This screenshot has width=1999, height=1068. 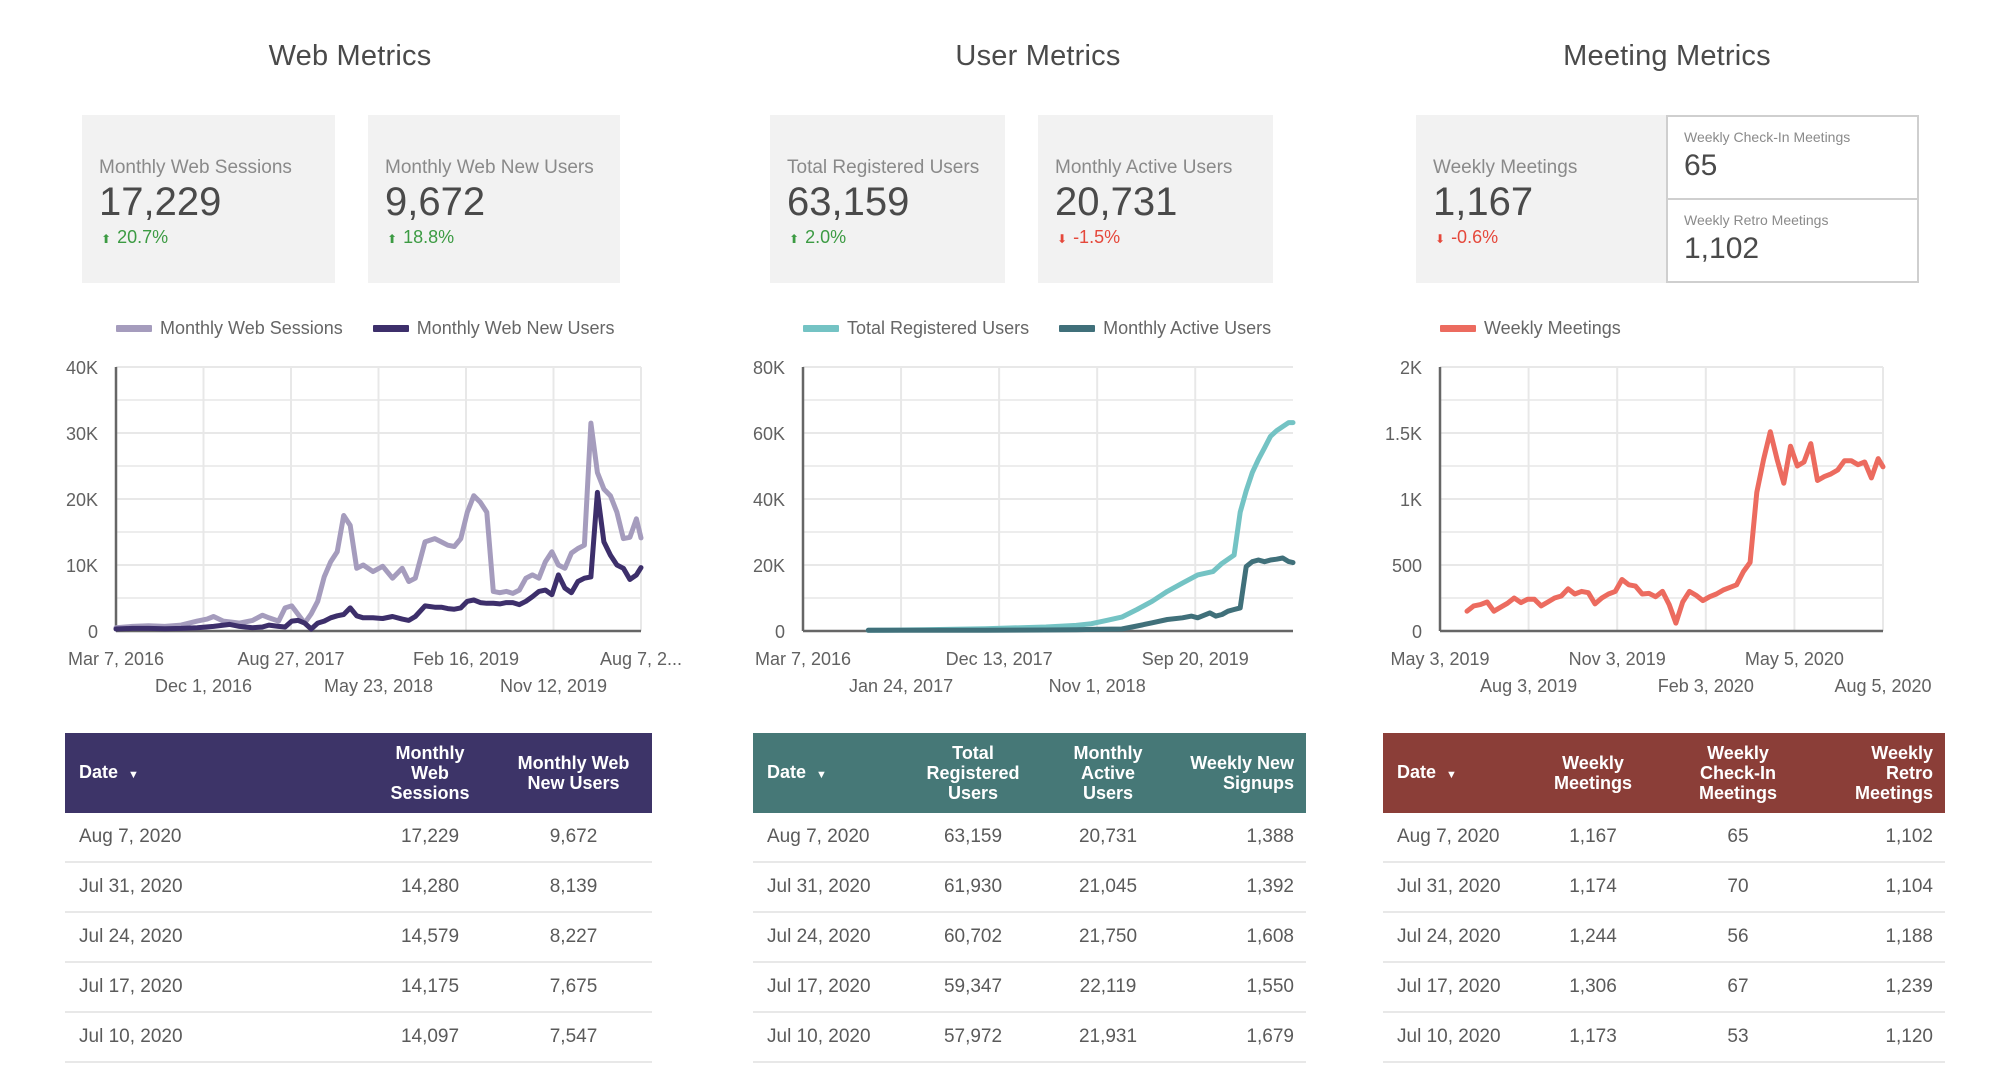 I want to click on table-row: Jul 17, 2020 59,347 22,119 1,550, so click(x=1029, y=987).